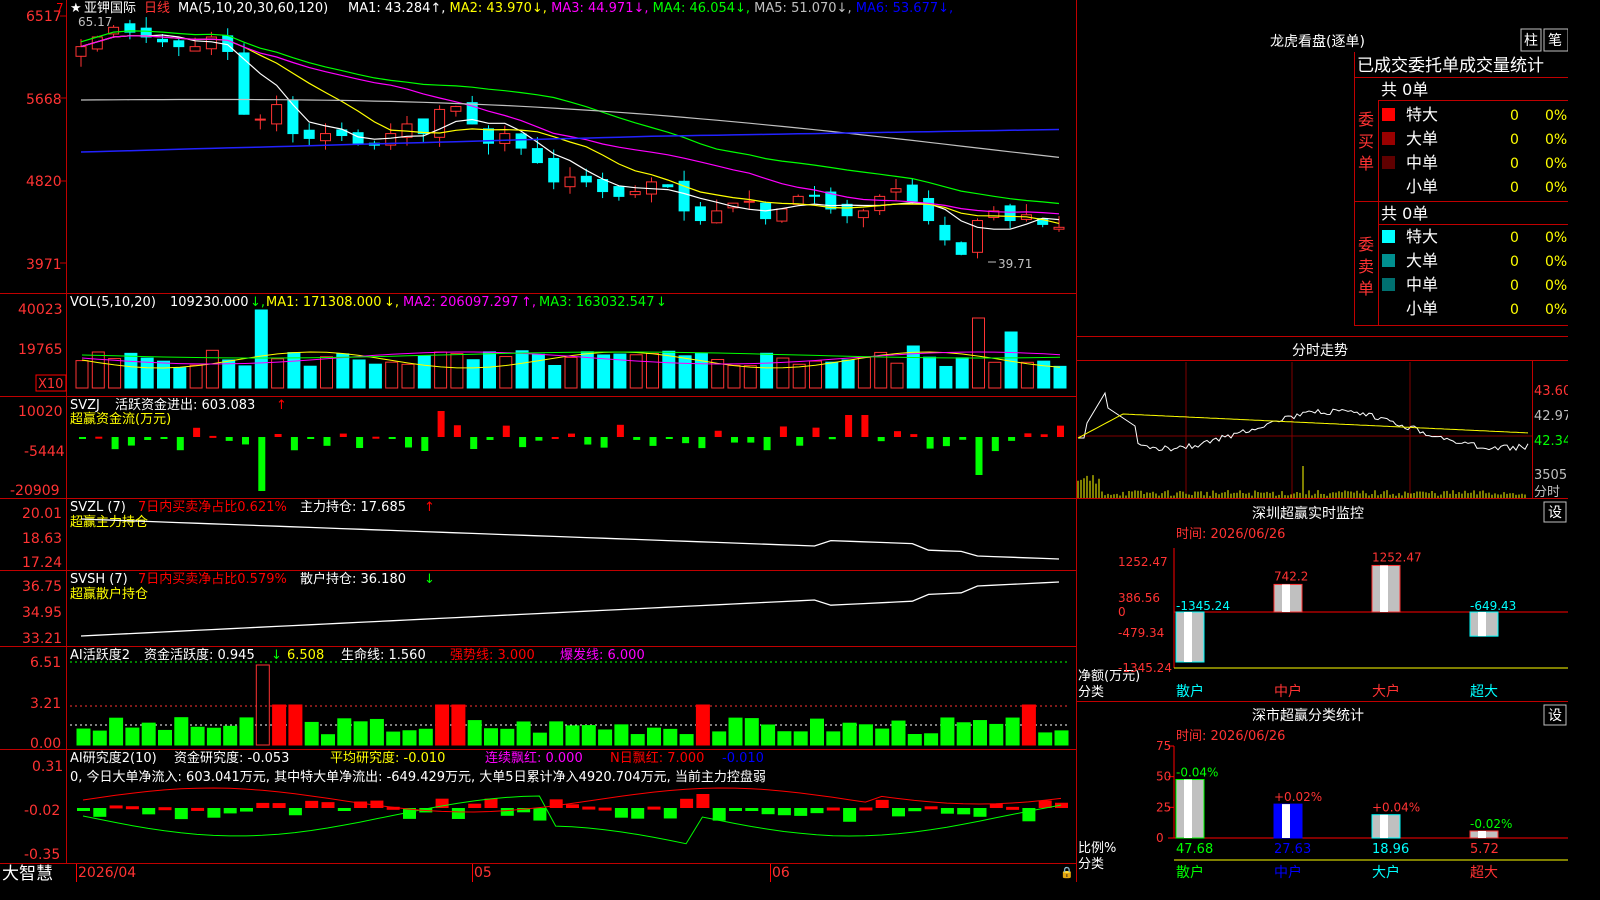  I want to click on lock-icon: 🔒, so click(1067, 872).